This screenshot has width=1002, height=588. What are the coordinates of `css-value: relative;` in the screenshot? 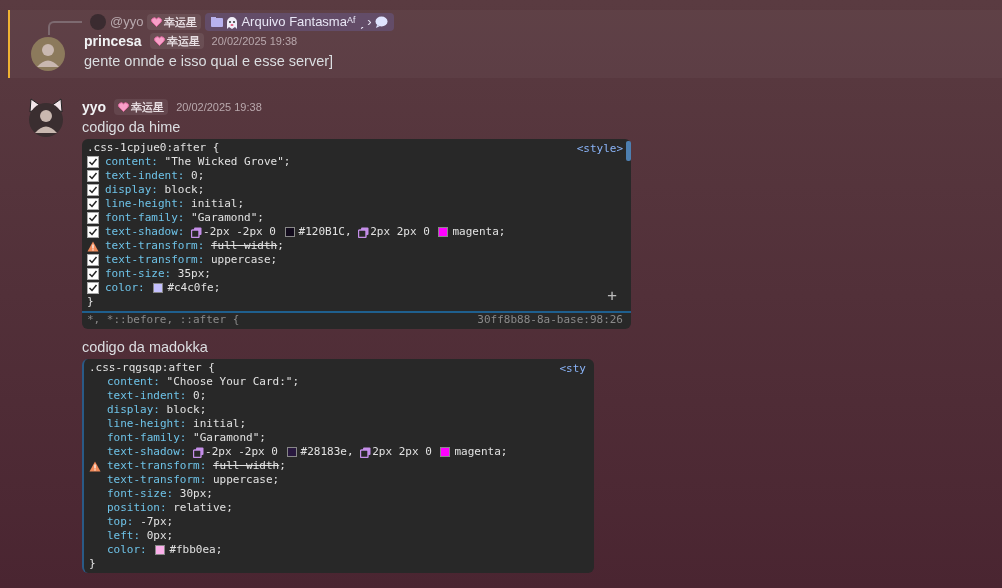 It's located at (203, 508).